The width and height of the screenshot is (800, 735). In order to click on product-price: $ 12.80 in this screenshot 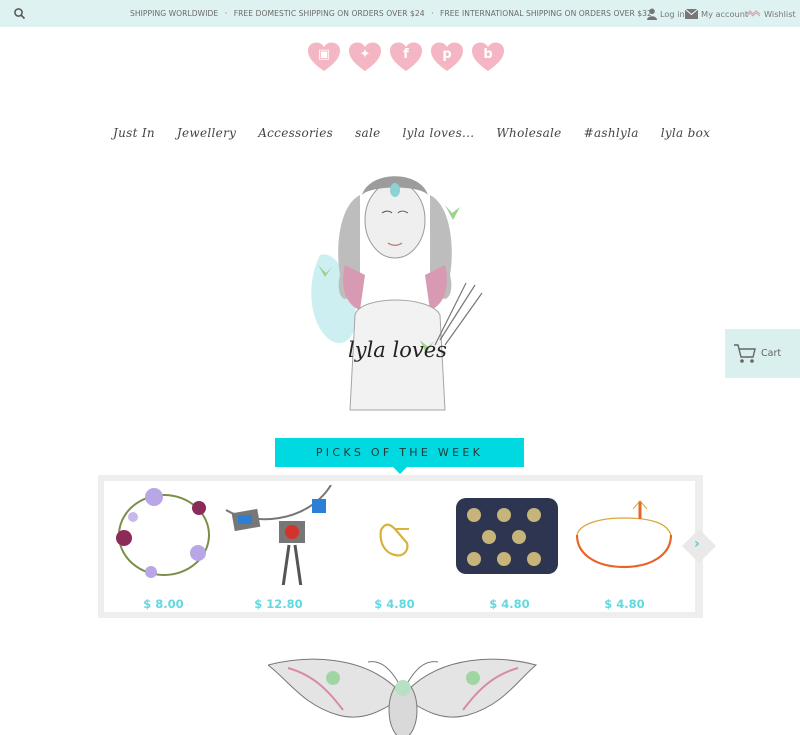, I will do `click(278, 604)`.